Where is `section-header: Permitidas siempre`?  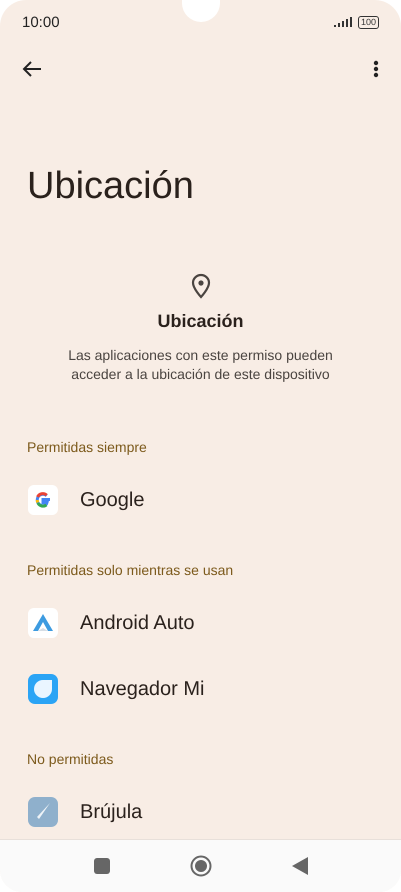 section-header: Permitidas siempre is located at coordinates (87, 447).